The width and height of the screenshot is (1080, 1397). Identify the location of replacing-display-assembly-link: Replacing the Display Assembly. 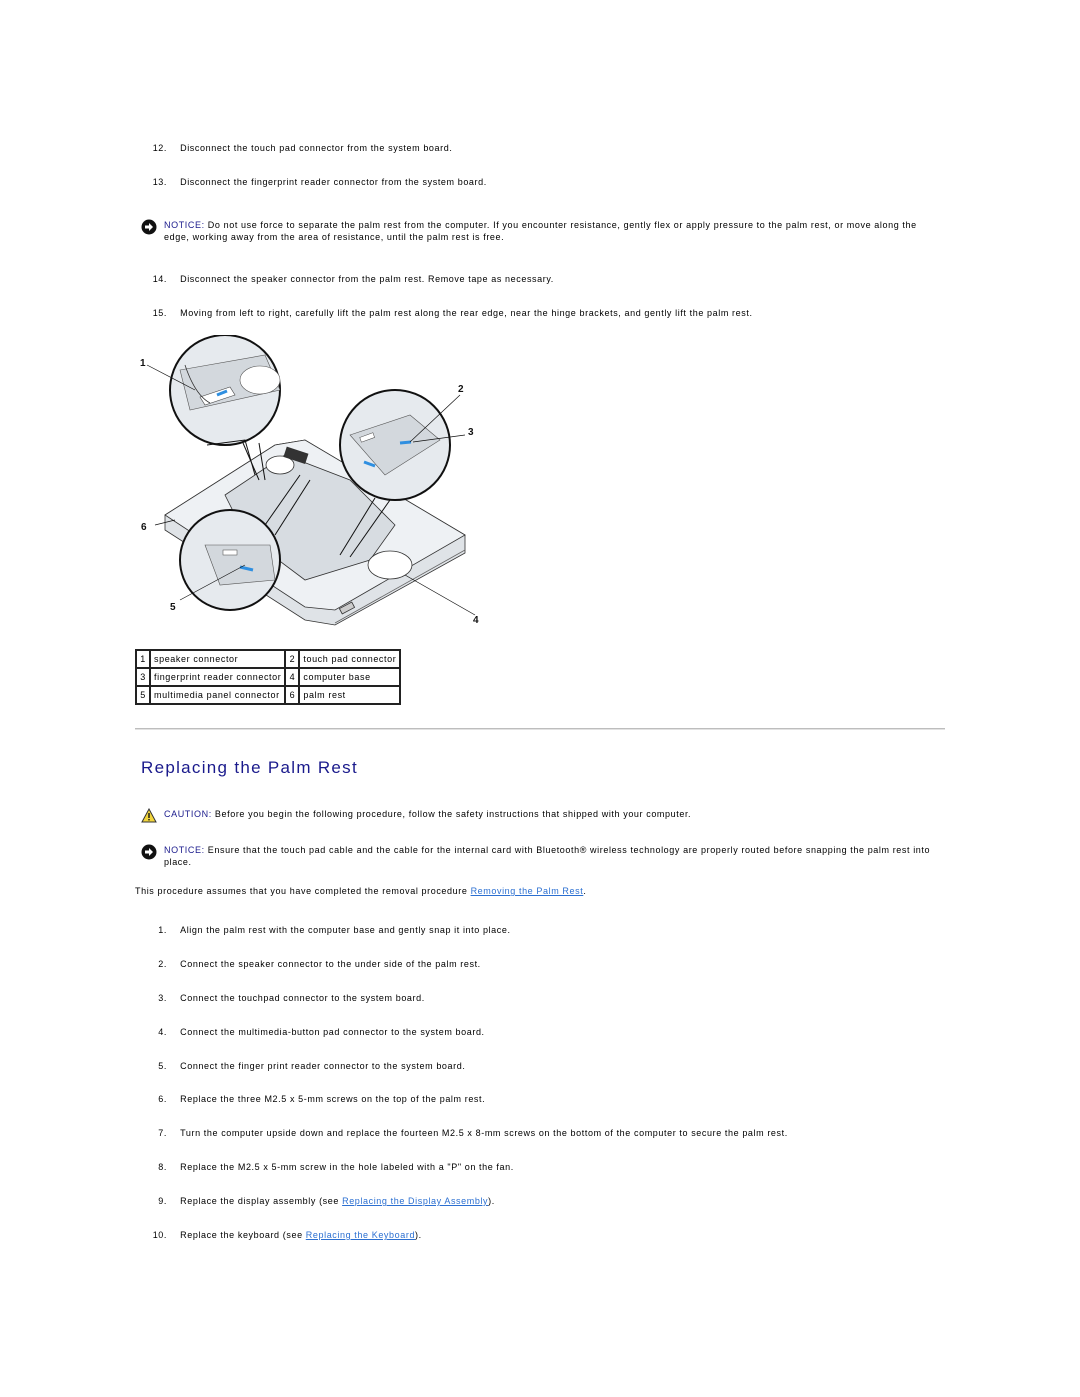
(415, 1201).